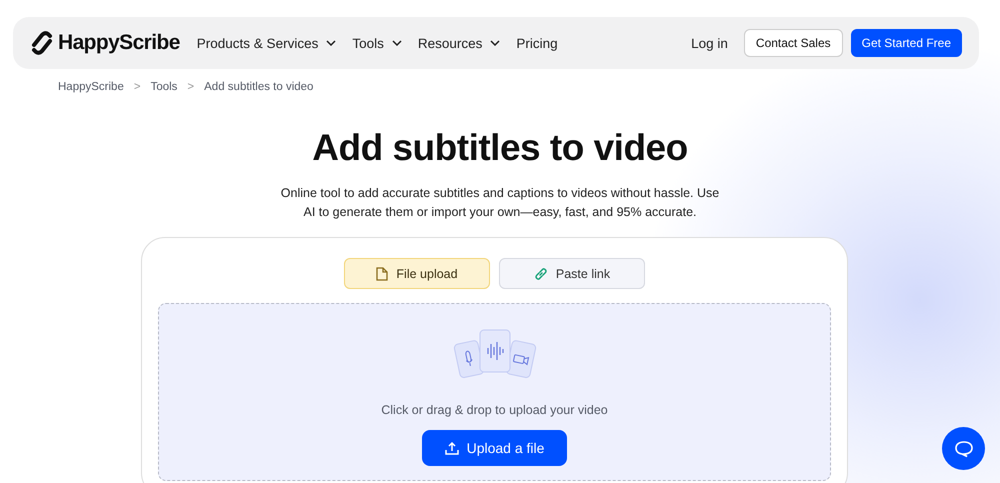 Image resolution: width=1000 pixels, height=483 pixels. I want to click on document-icon, so click(382, 273).